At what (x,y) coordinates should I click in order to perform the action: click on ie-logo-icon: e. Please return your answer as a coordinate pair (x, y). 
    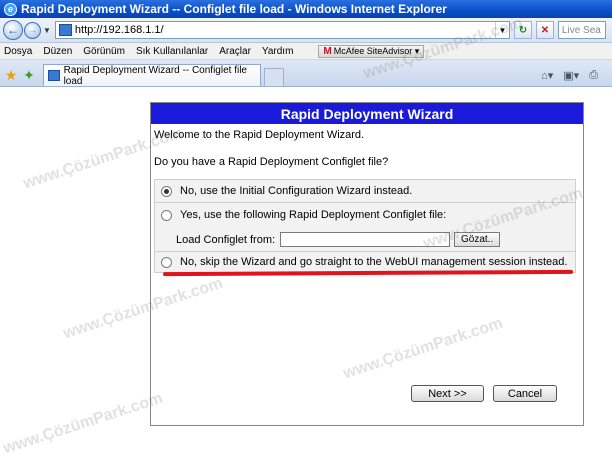
    Looking at the image, I should click on (10, 9).